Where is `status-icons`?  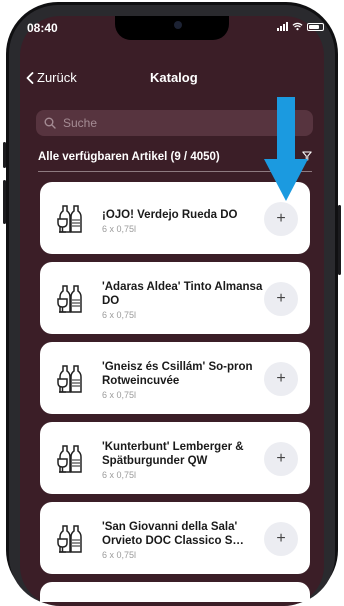 status-icons is located at coordinates (300, 26).